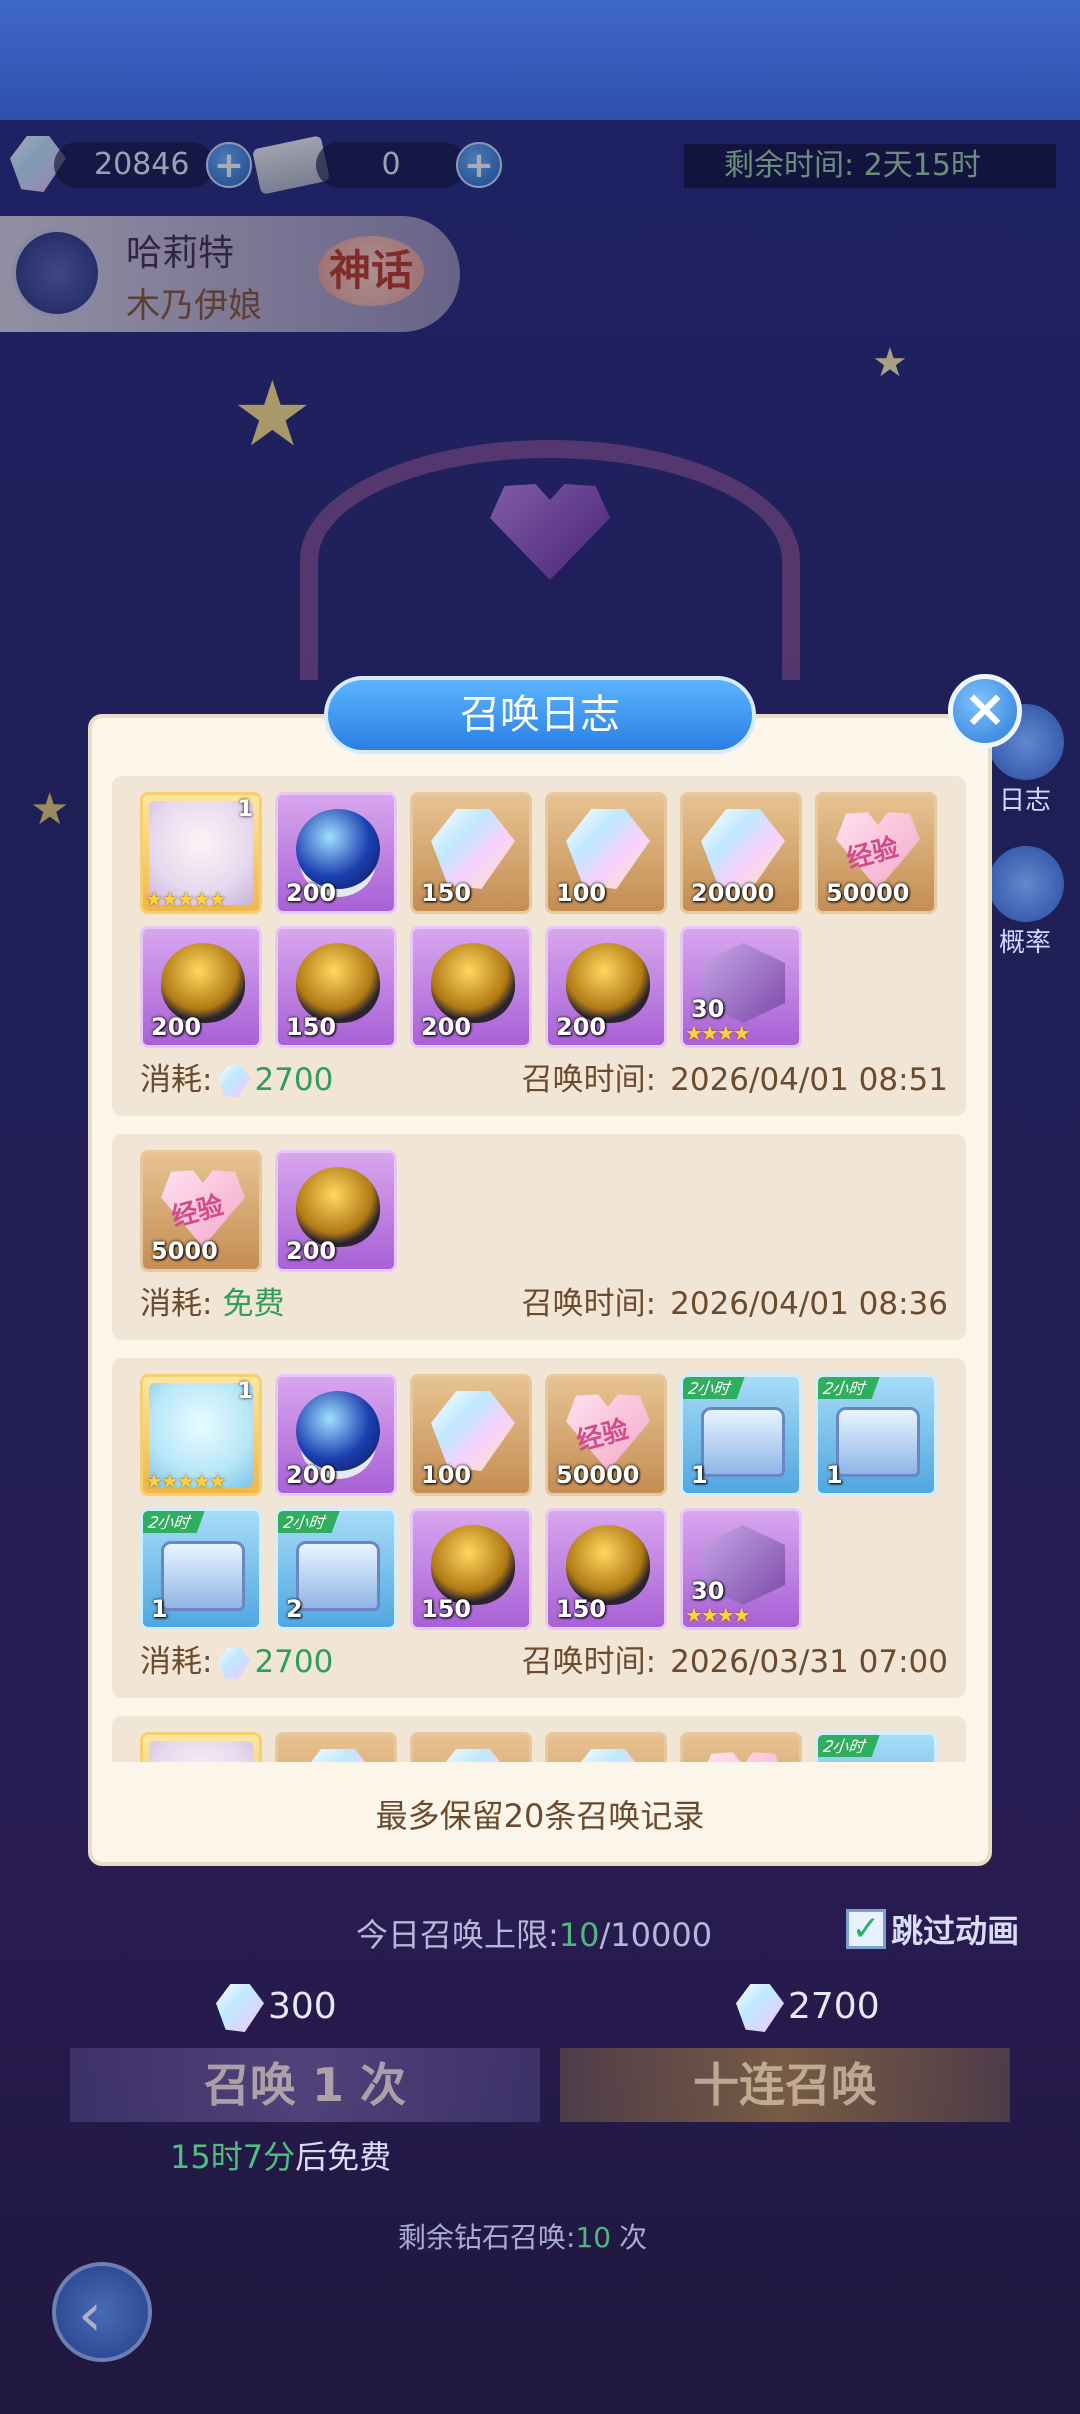  I want to click on cost-info: 消耗: 免费, so click(212, 1304).